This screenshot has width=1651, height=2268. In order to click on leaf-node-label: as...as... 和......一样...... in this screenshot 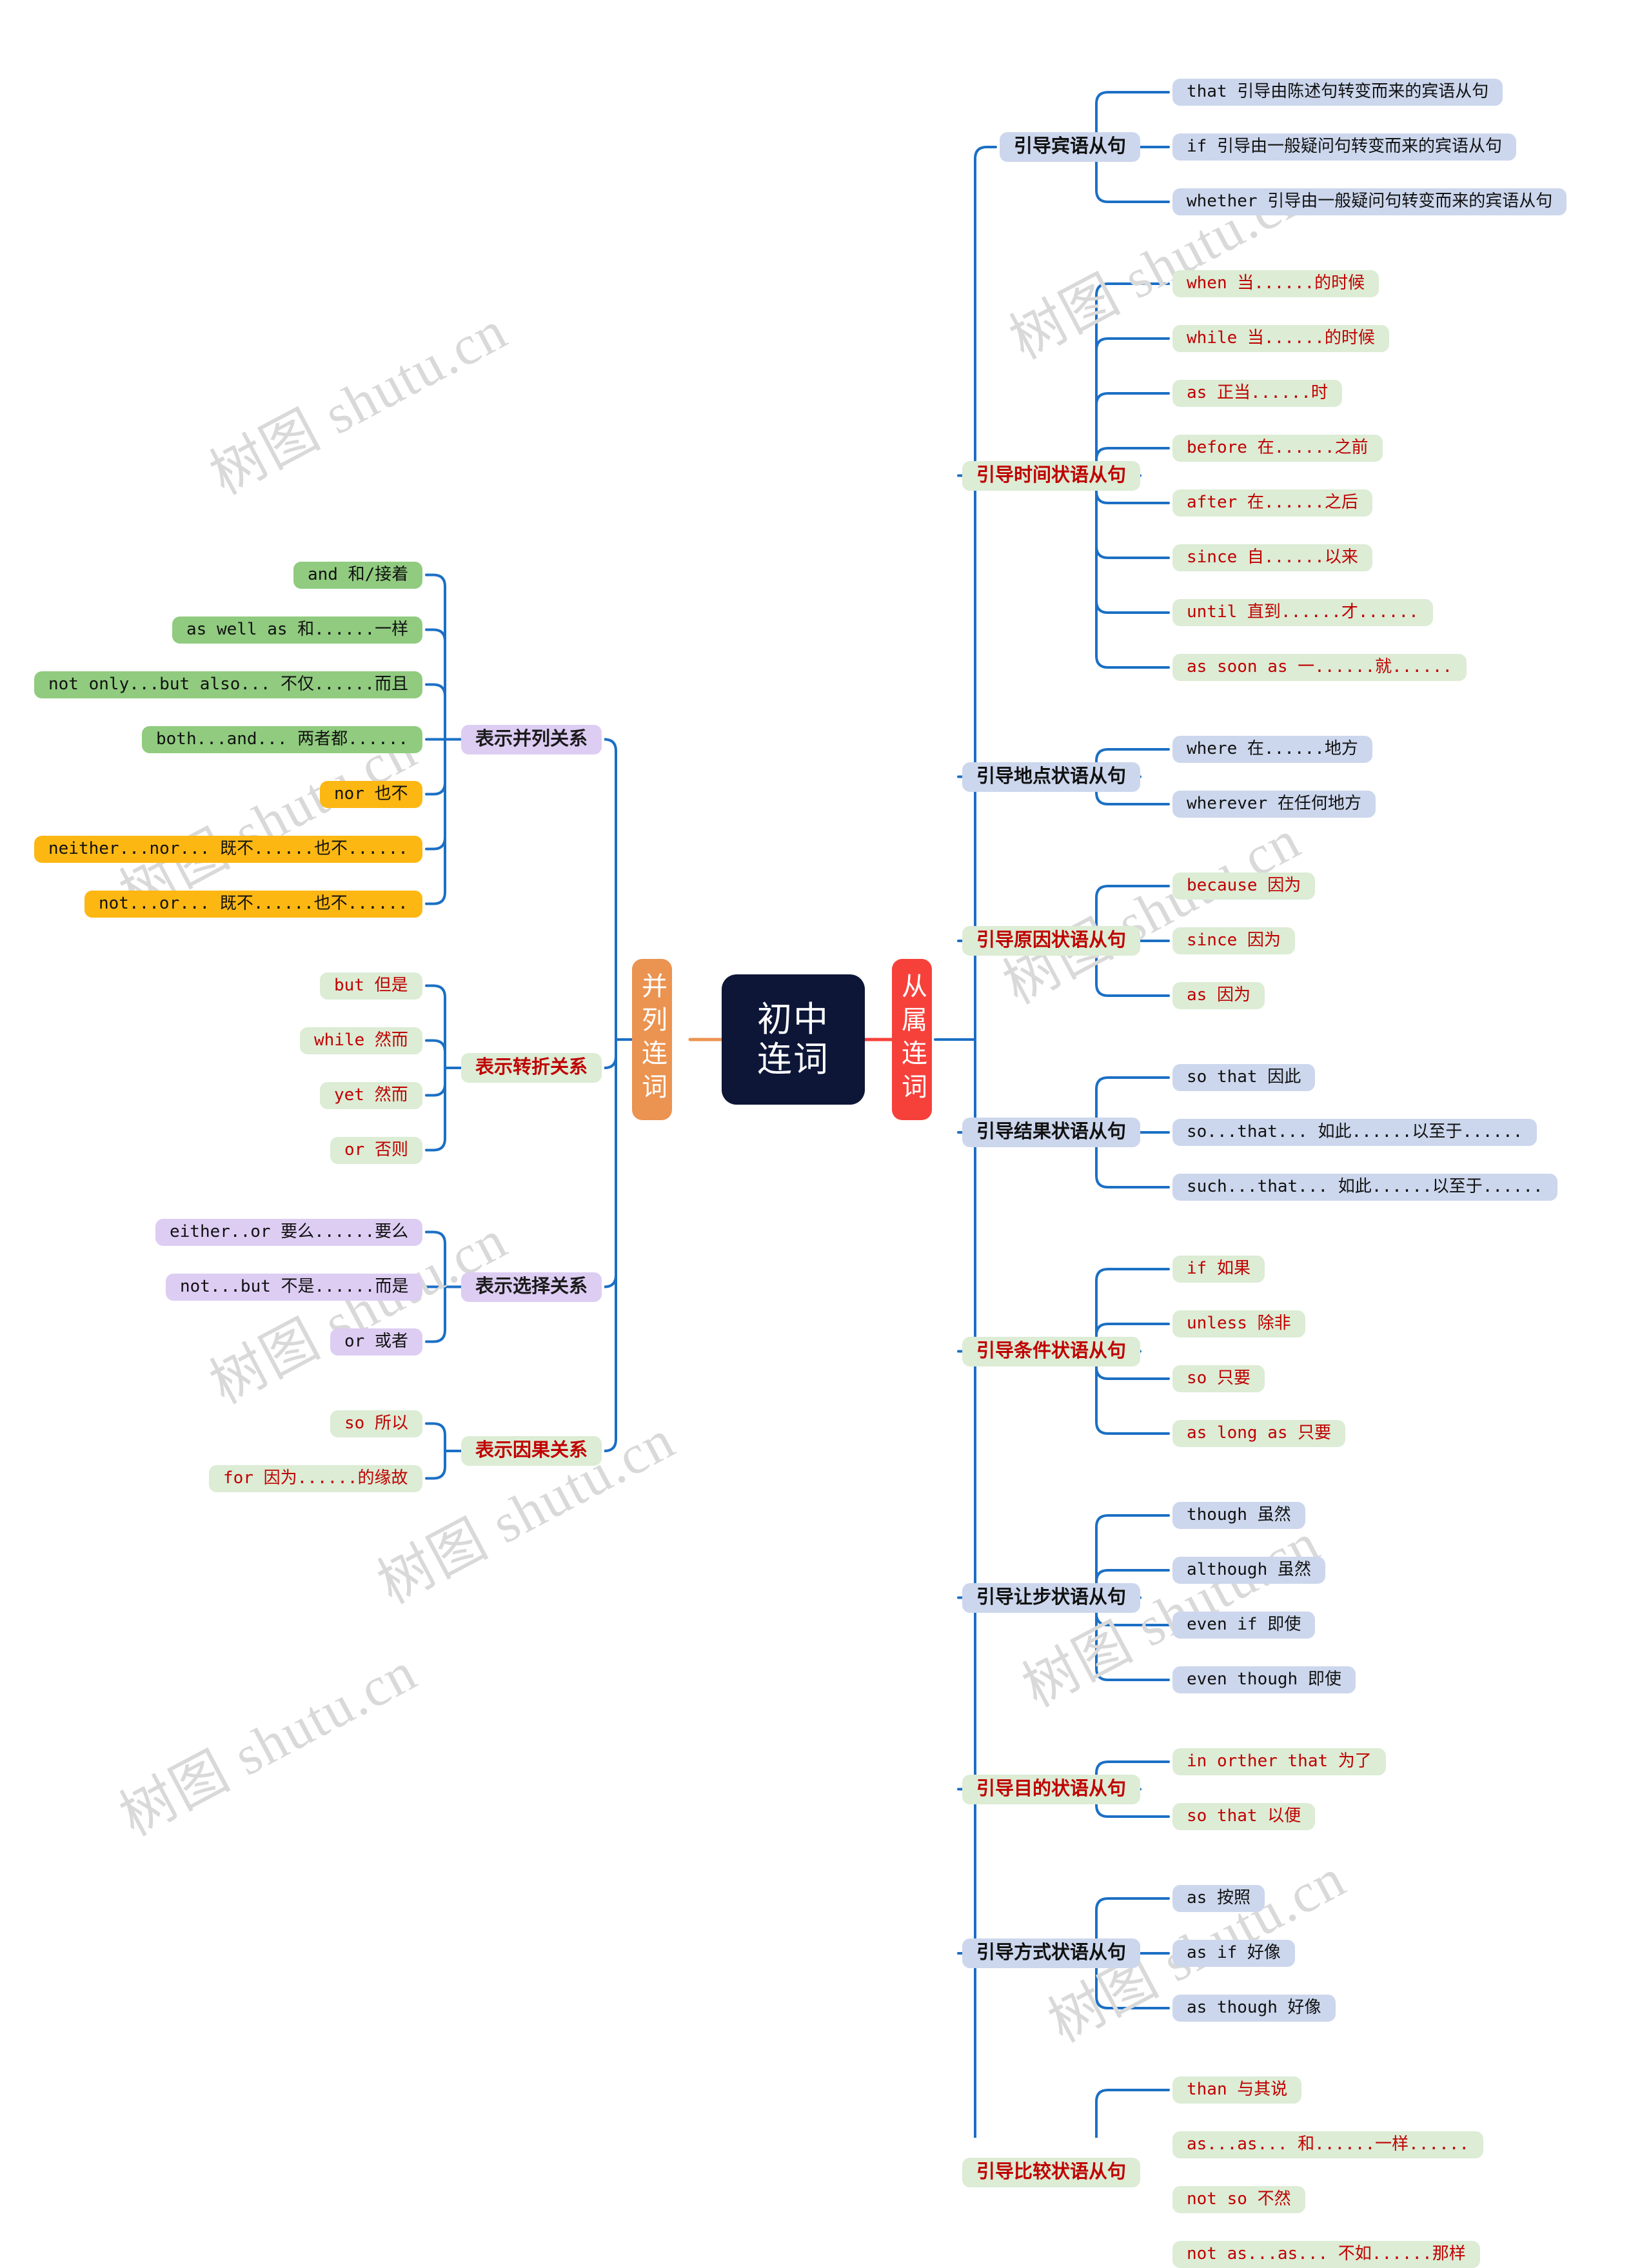, I will do `click(1328, 2145)`.